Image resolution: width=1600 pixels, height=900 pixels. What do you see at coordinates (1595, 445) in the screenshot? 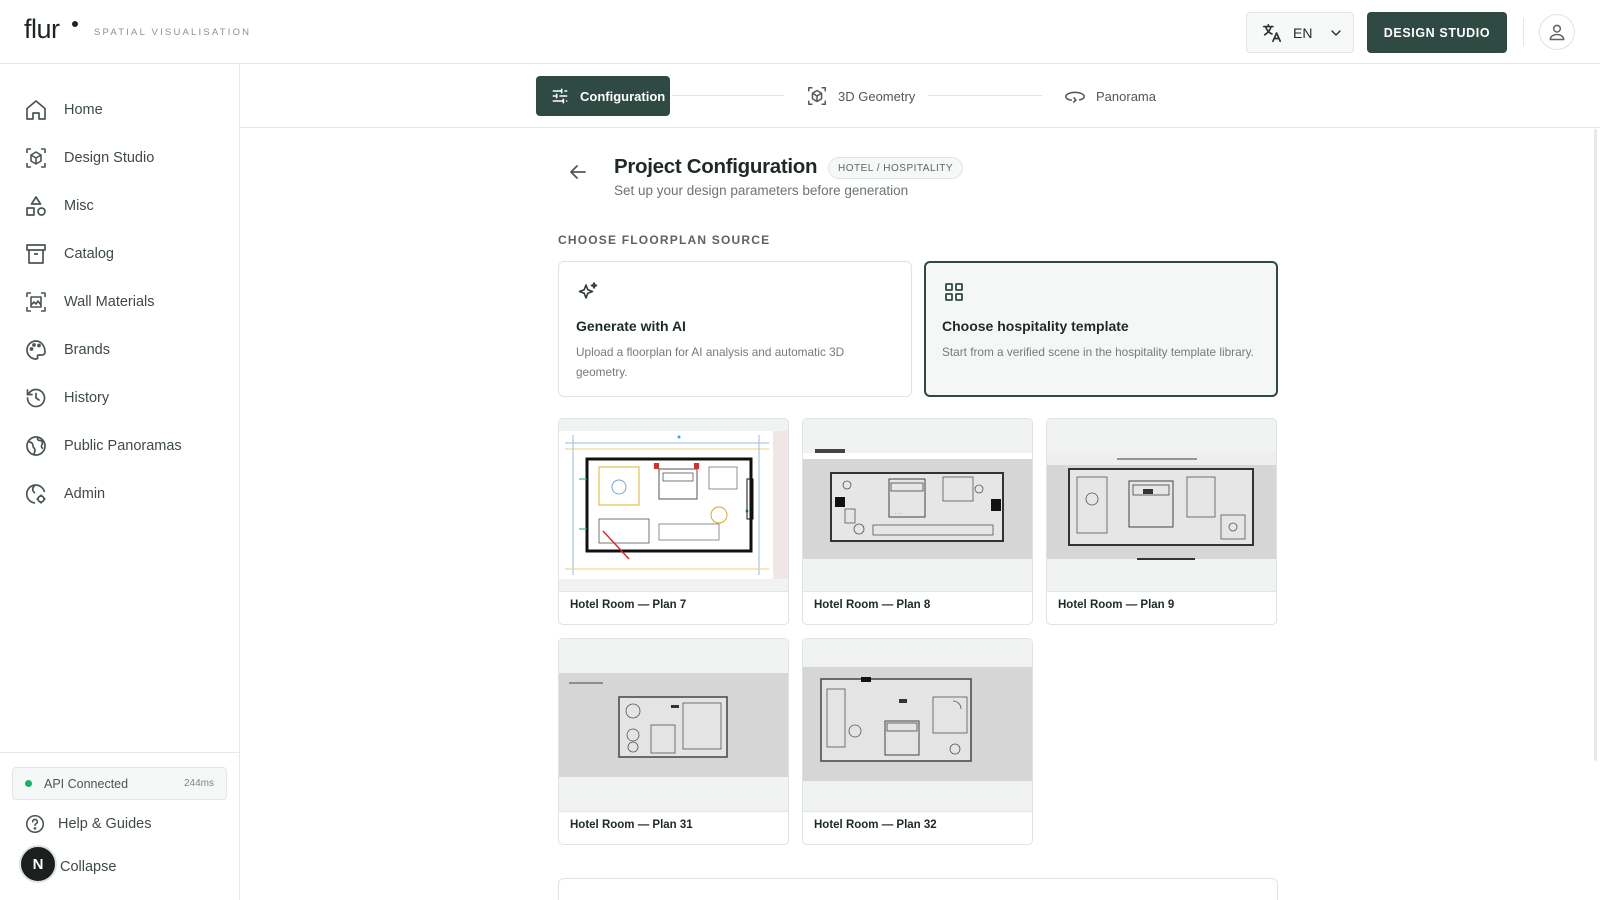
I see `scrollbar` at bounding box center [1595, 445].